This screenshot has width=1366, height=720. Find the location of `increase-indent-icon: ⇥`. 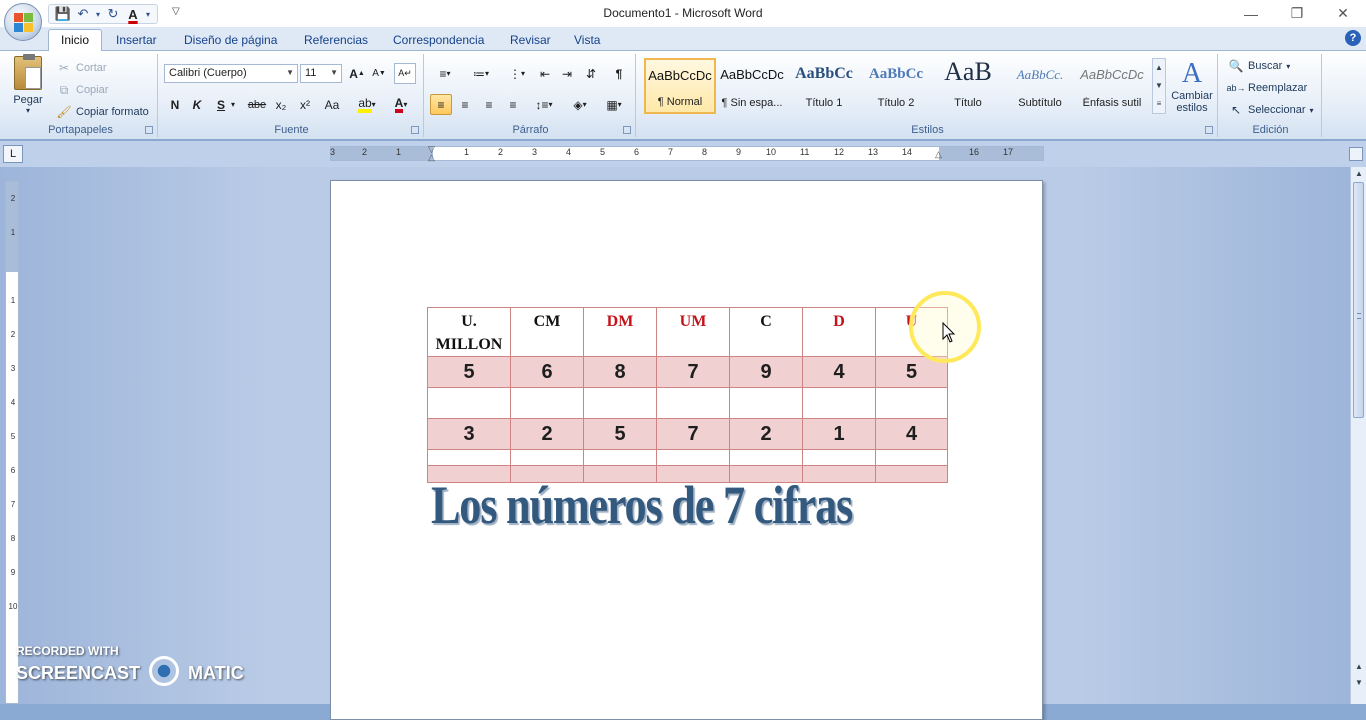

increase-indent-icon: ⇥ is located at coordinates (567, 73).